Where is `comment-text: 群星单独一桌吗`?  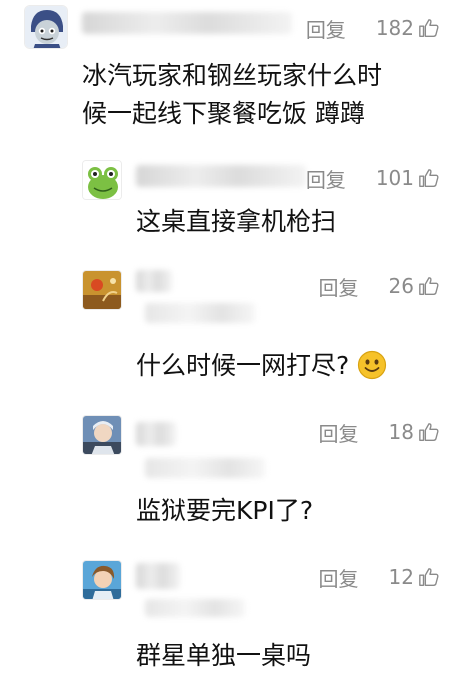 comment-text: 群星单独一桌吗 is located at coordinates (223, 656).